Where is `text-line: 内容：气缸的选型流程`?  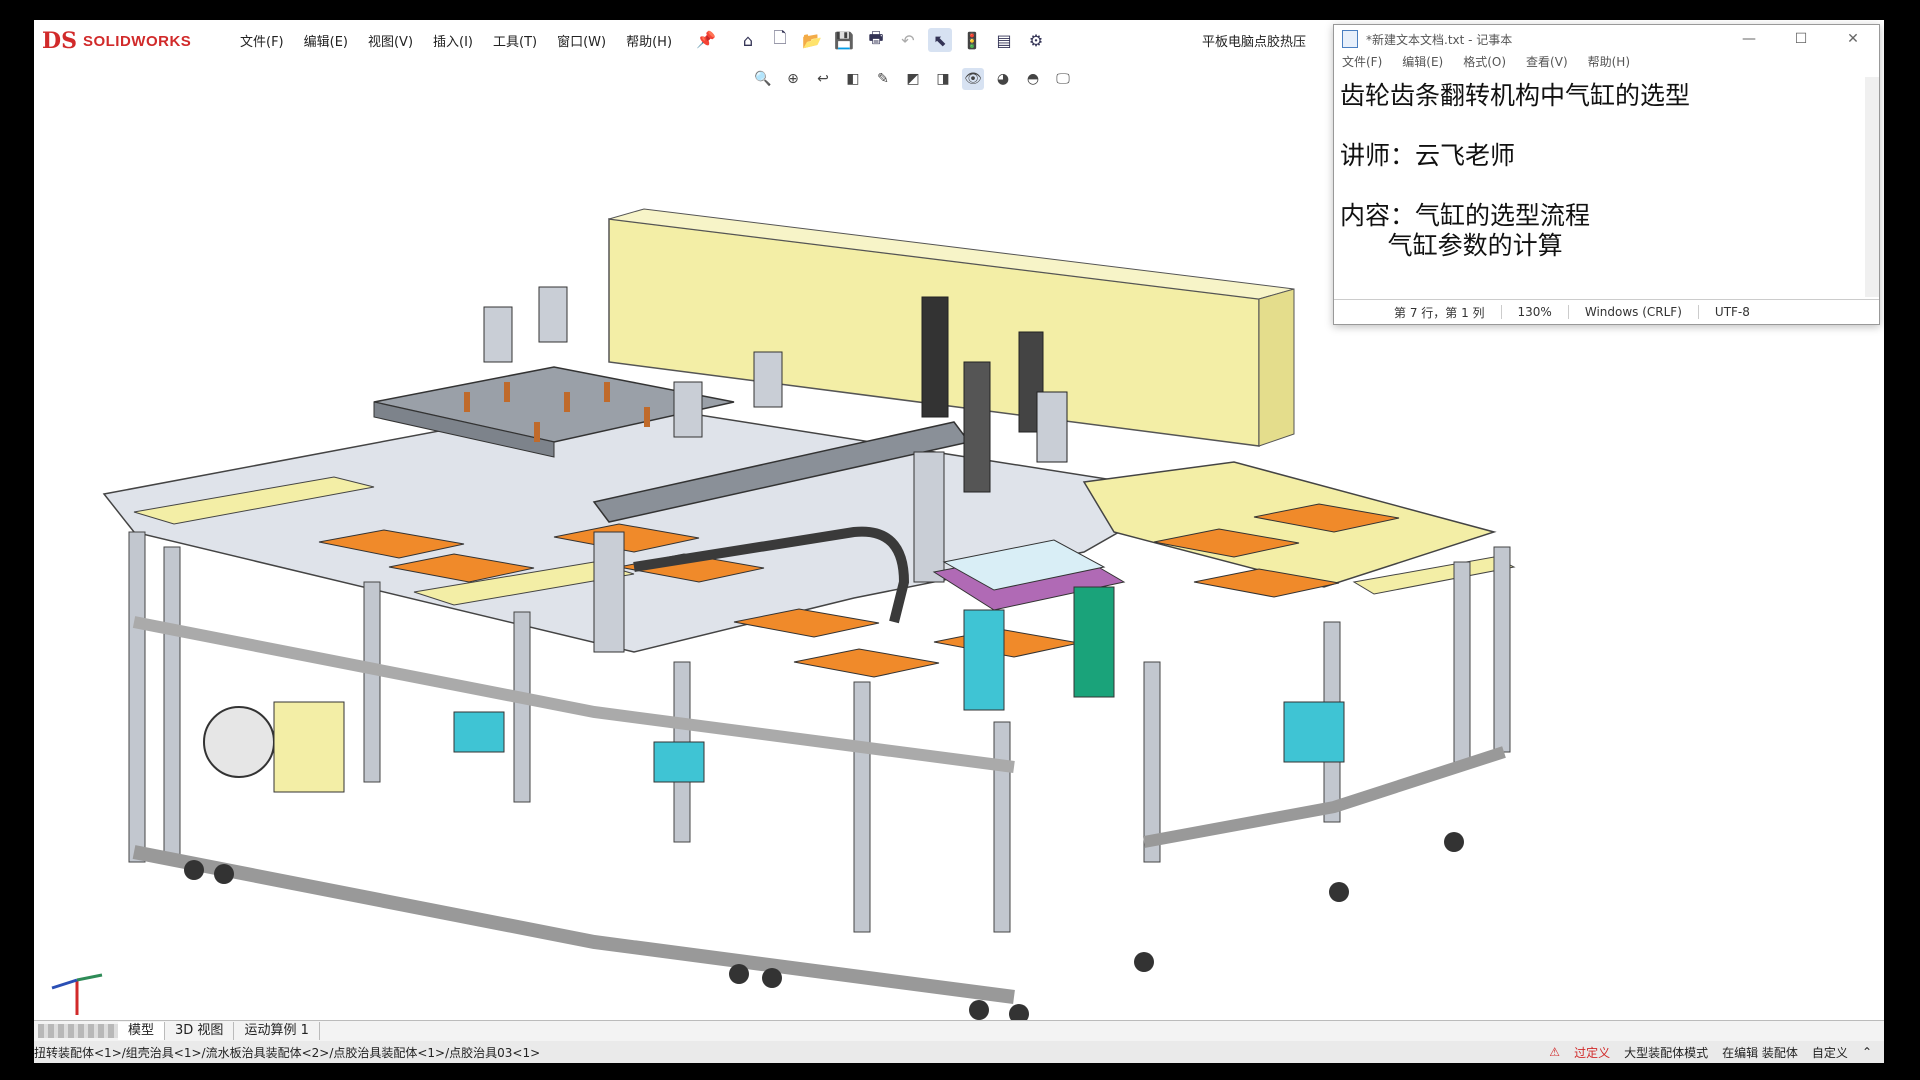
text-line: 内容：气缸的选型流程 is located at coordinates (1465, 215).